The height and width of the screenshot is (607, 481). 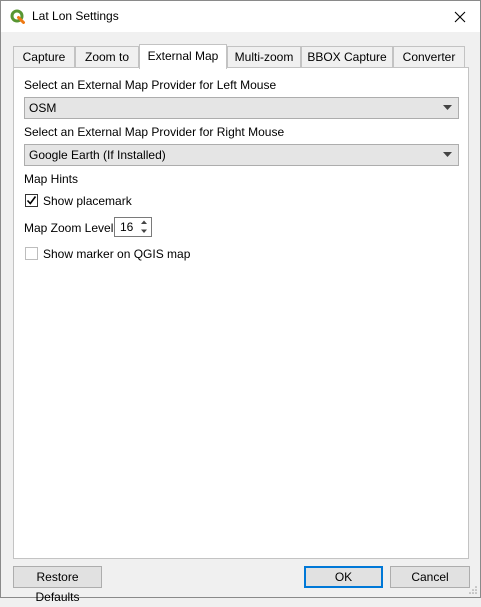 I want to click on window-title: Lat Lon Settings, so click(x=75, y=16).